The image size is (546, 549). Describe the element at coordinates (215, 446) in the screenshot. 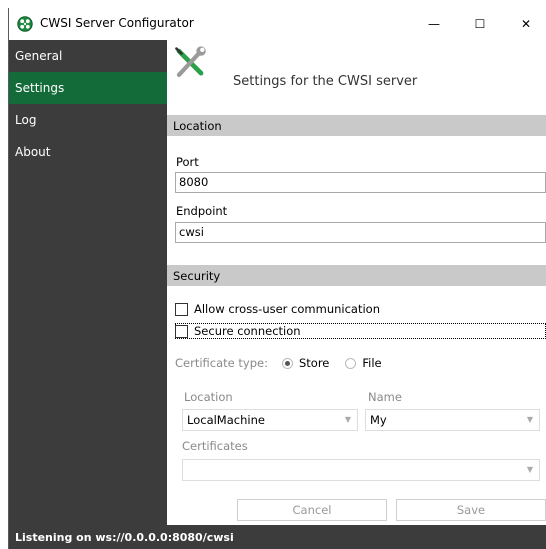

I see `certificates-label: Certificates` at that location.